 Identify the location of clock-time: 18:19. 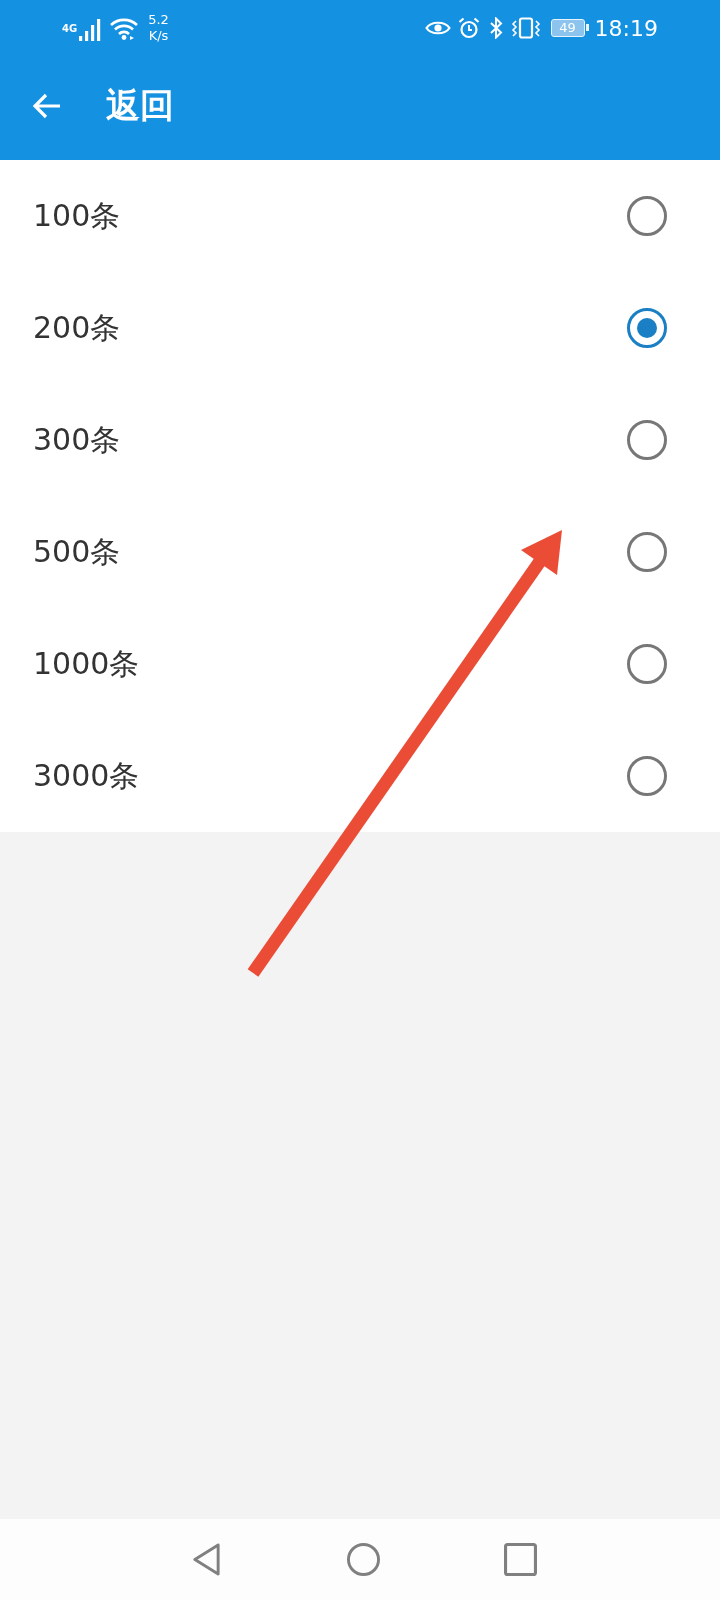
(626, 28).